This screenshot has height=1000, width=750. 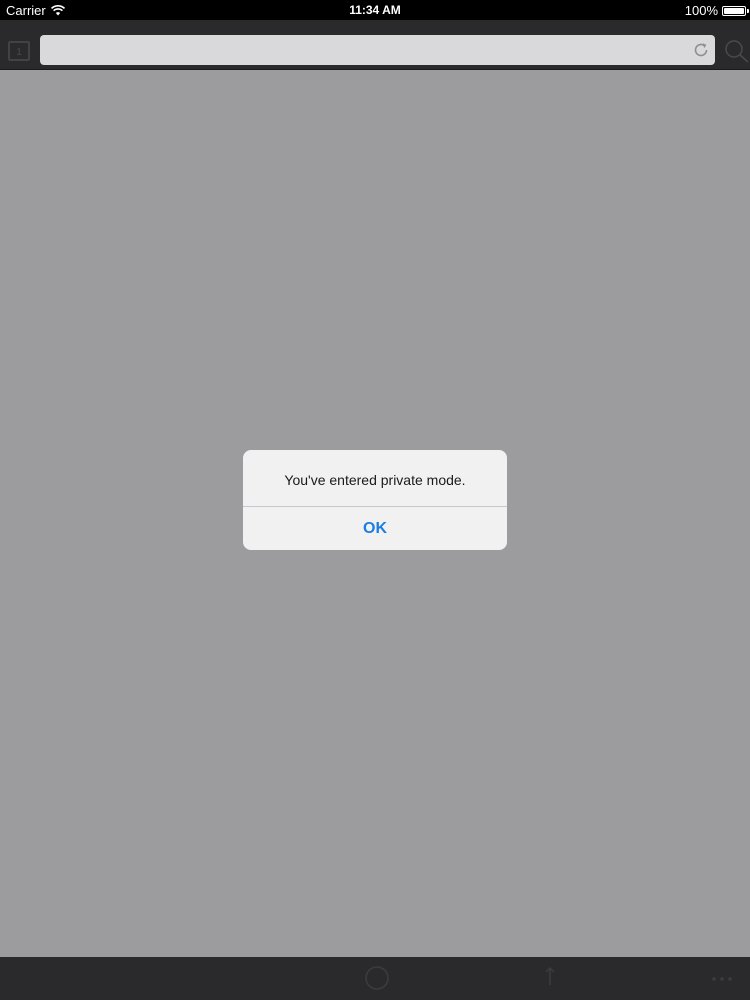 I want to click on status-bar: Carrier 11:34 AM 100%, so click(x=375, y=10).